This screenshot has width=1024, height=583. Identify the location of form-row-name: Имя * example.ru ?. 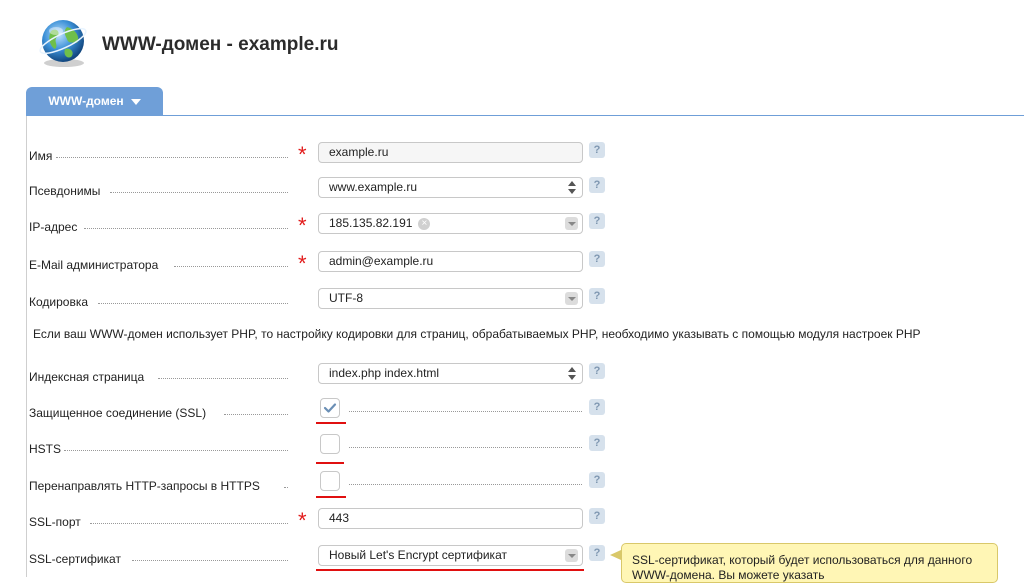
(512, 157).